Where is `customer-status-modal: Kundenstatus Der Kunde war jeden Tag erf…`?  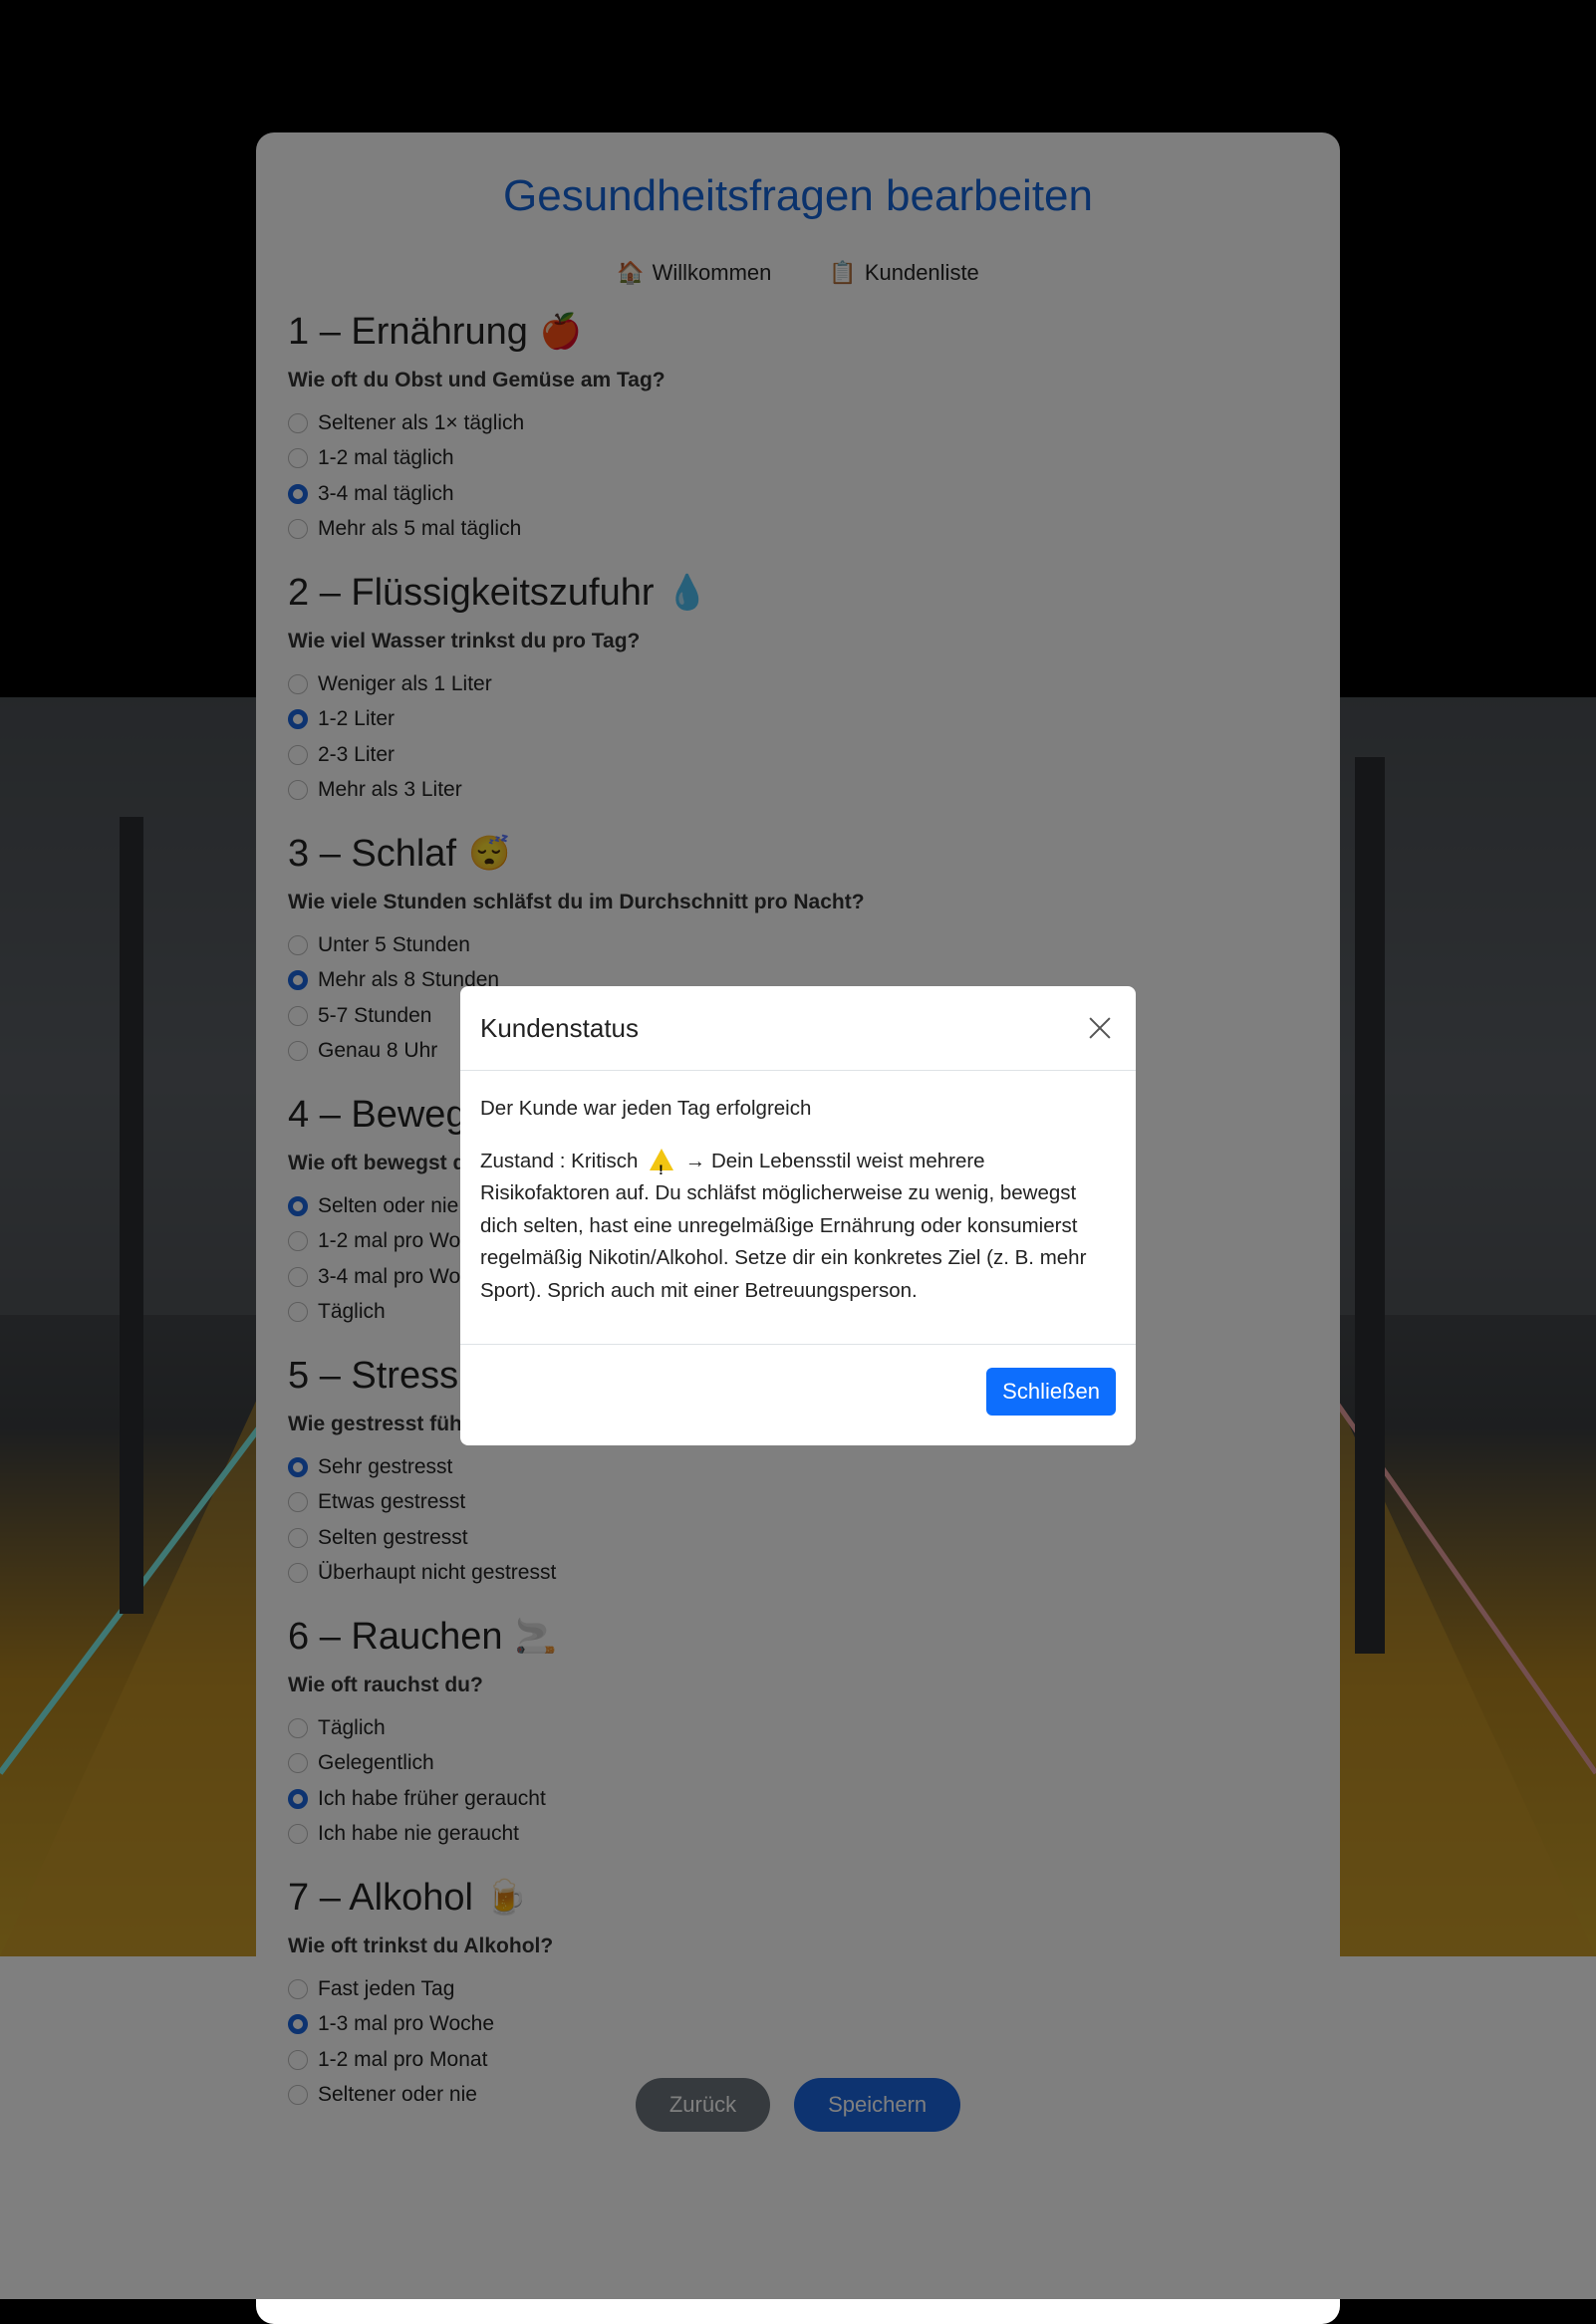
customer-status-modal: Kundenstatus Der Kunde war jeden Tag erf… is located at coordinates (798, 1216).